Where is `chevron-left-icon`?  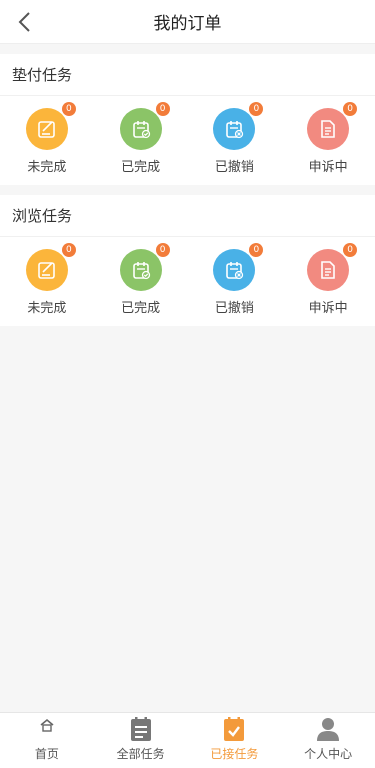
chevron-left-icon is located at coordinates (24, 22).